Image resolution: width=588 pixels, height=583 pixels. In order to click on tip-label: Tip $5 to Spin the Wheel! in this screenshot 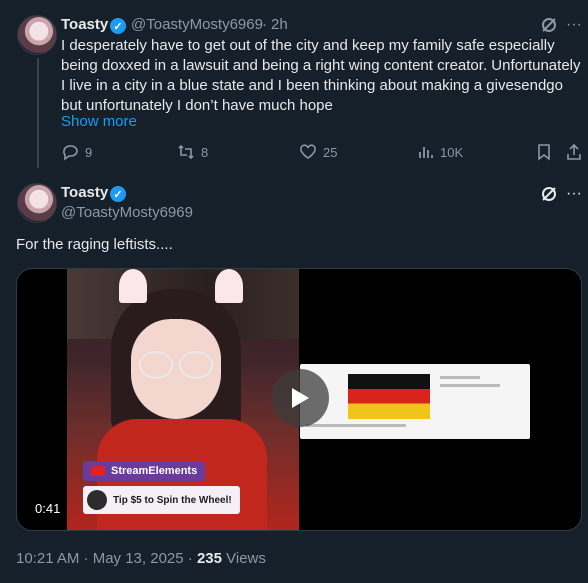, I will do `click(172, 500)`.